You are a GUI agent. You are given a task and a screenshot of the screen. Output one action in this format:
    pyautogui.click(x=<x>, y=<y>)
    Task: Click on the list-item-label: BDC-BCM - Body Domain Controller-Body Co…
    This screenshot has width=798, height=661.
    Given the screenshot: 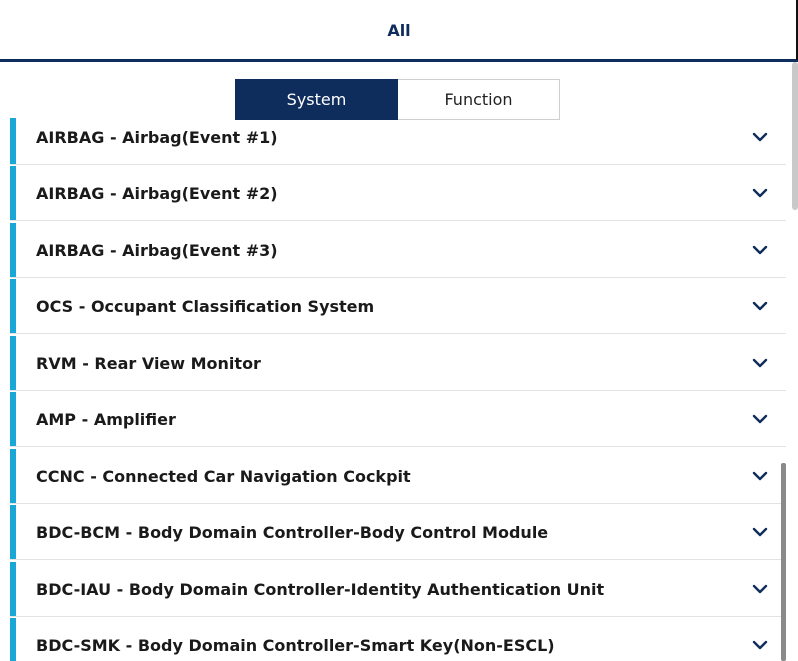 What is the action you would take?
    pyautogui.click(x=292, y=532)
    